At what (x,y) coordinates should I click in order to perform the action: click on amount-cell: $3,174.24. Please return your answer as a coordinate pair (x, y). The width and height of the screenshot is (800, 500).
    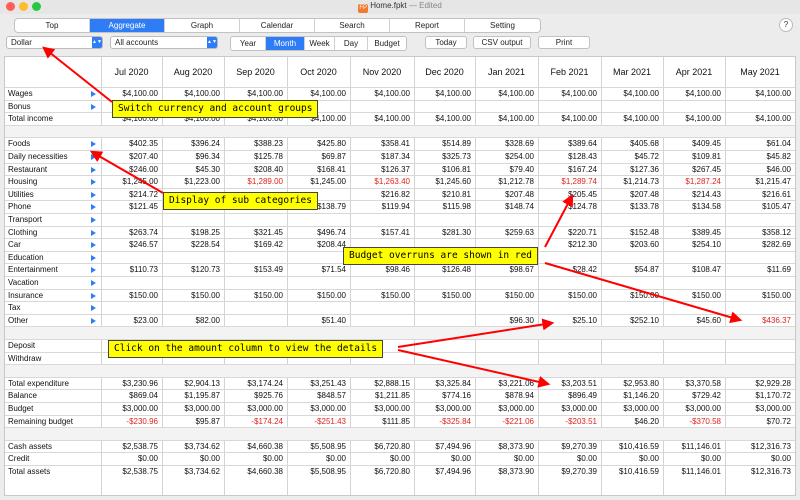
    Looking at the image, I should click on (258, 384).